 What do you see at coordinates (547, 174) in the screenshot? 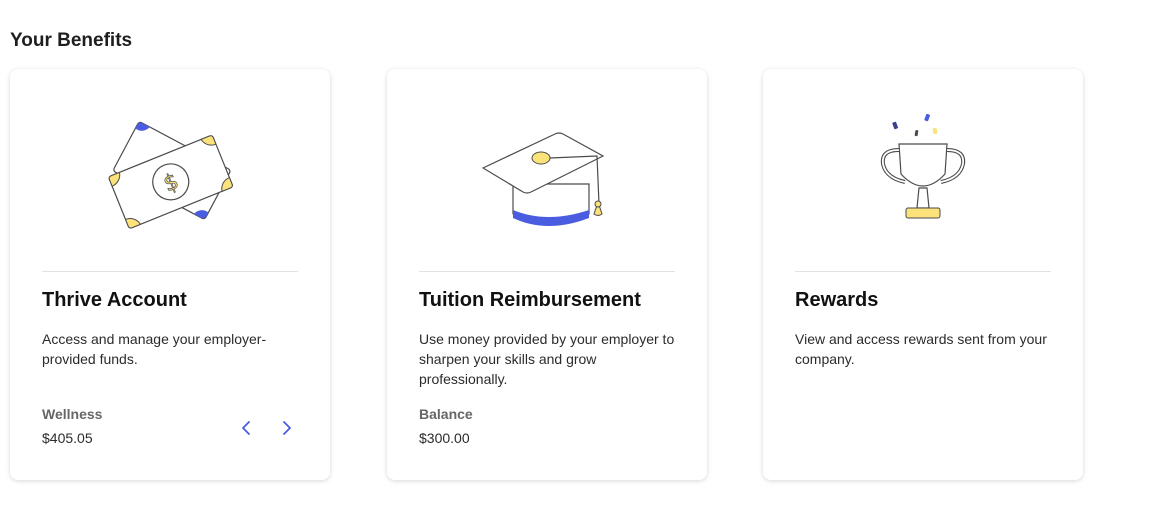
I see `graduation-cap-icon` at bounding box center [547, 174].